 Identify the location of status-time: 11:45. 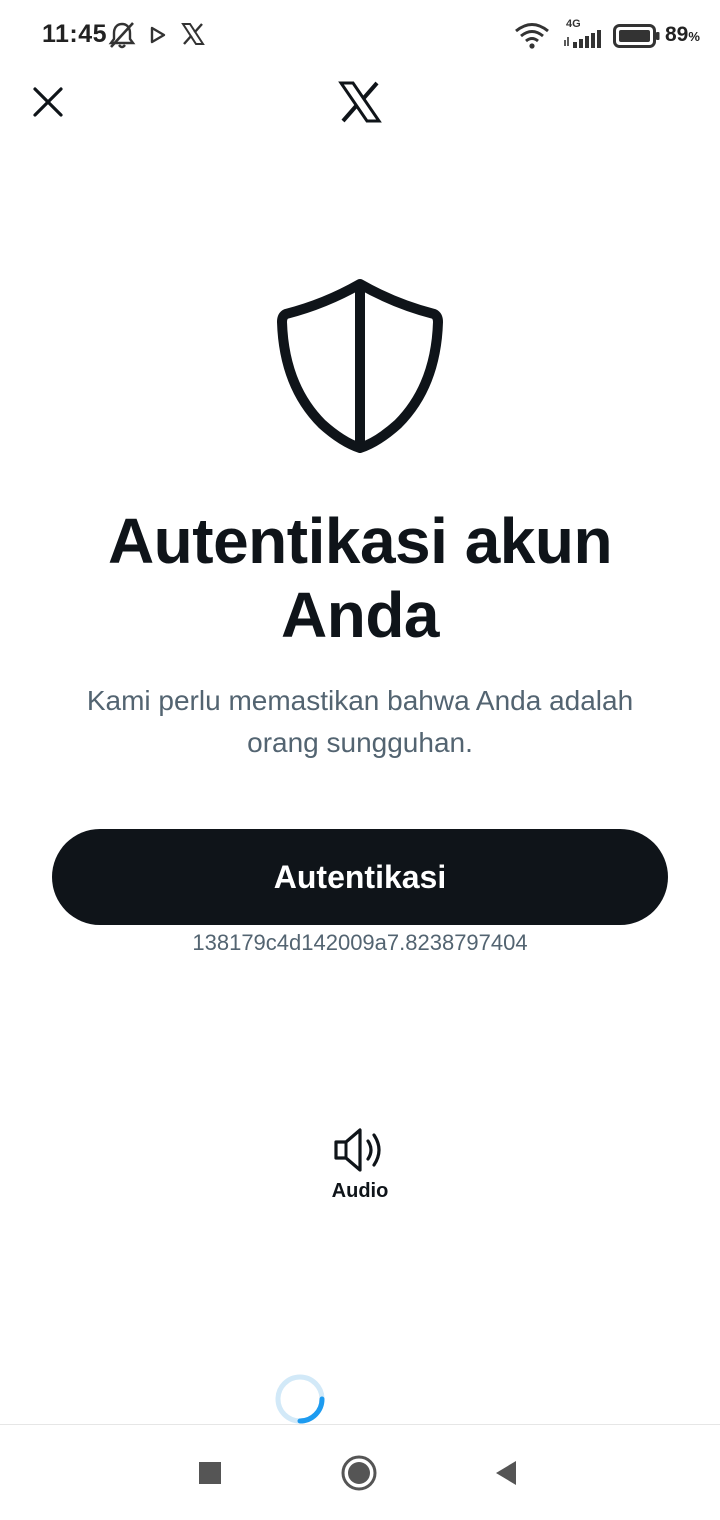
(75, 34).